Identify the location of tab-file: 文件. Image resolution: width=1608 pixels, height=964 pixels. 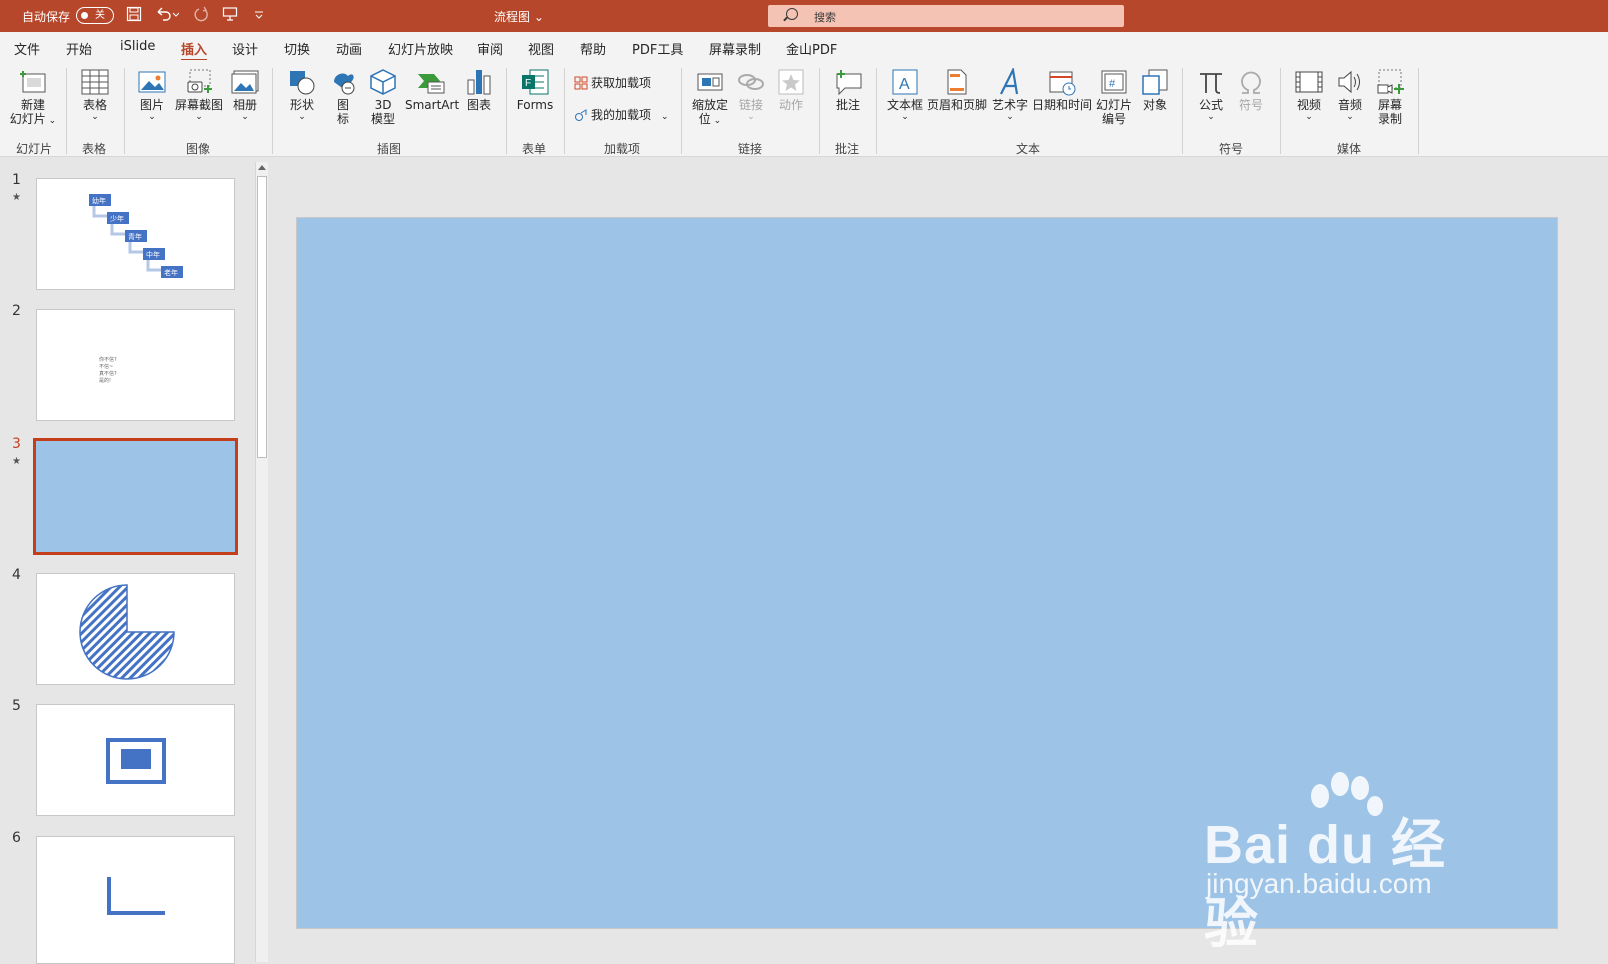
(27, 48).